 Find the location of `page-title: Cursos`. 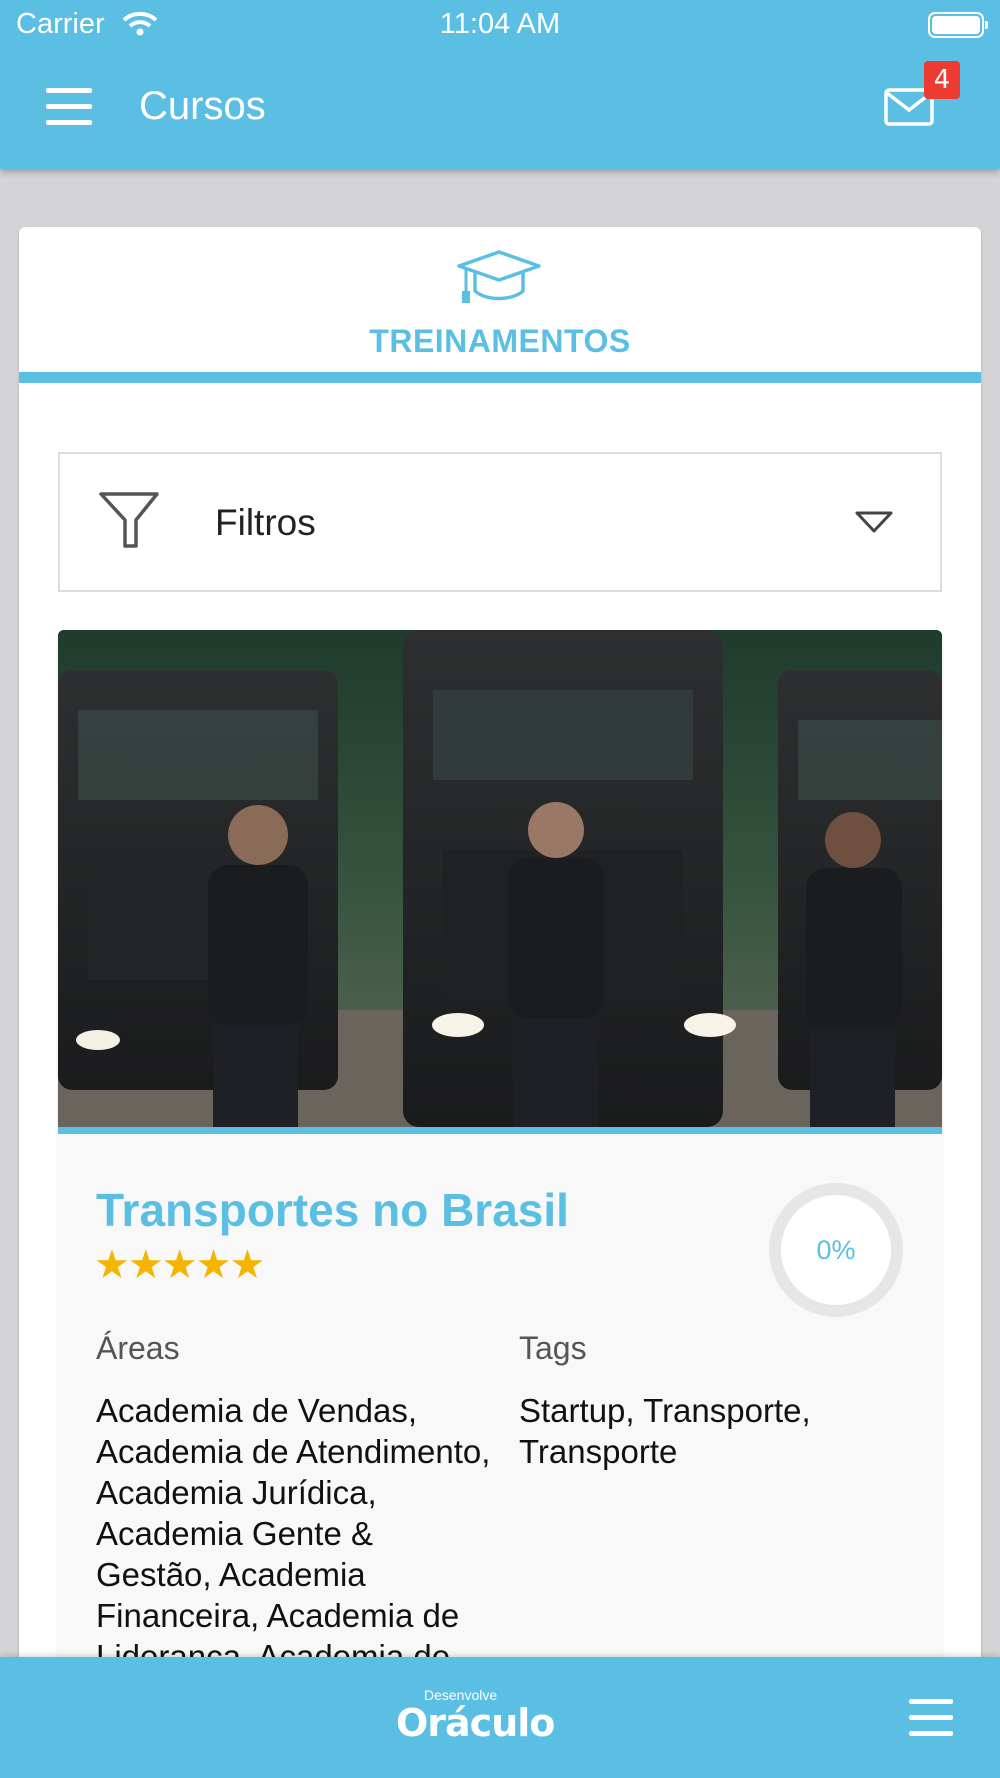

page-title: Cursos is located at coordinates (202, 106).